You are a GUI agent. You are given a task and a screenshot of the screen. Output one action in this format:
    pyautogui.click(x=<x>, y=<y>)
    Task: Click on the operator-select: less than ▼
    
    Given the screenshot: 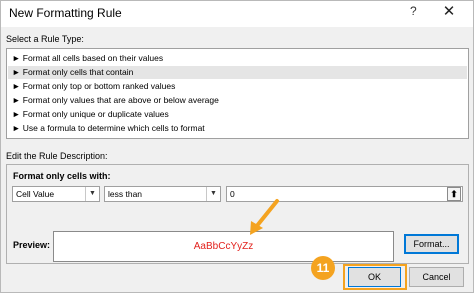 What is the action you would take?
    pyautogui.click(x=162, y=194)
    